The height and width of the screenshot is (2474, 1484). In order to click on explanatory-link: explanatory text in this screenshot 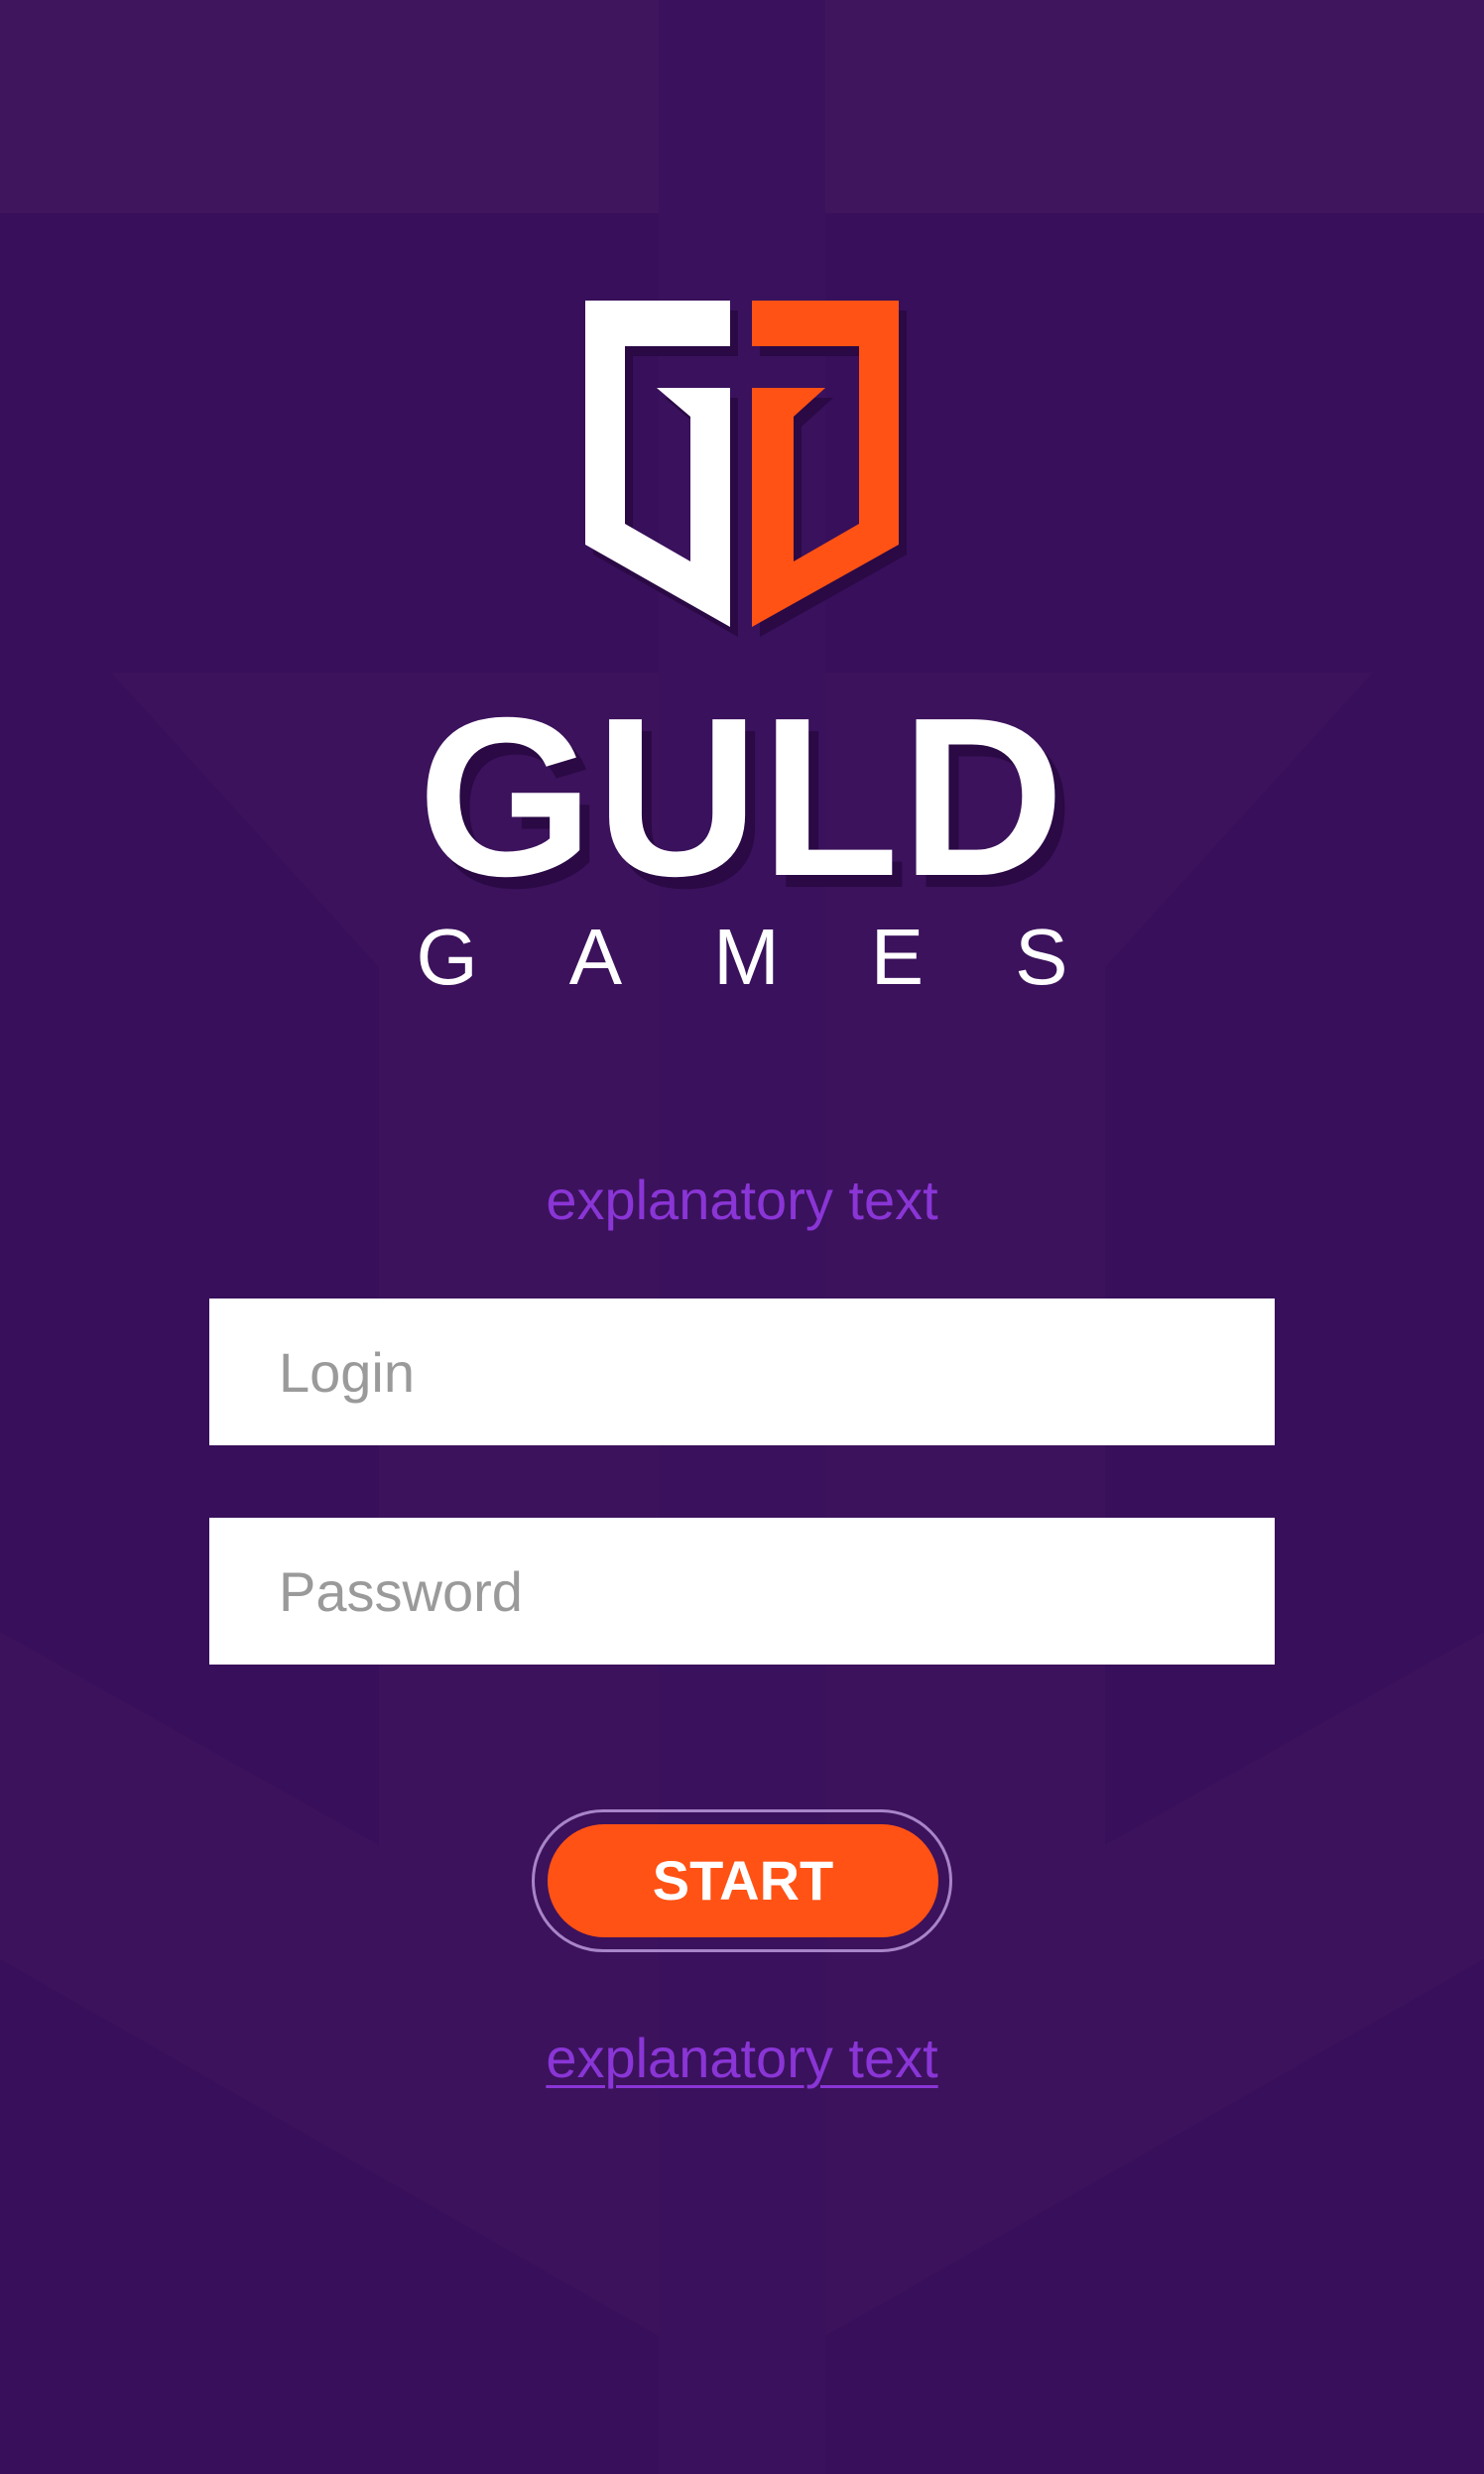, I will do `click(741, 2058)`.